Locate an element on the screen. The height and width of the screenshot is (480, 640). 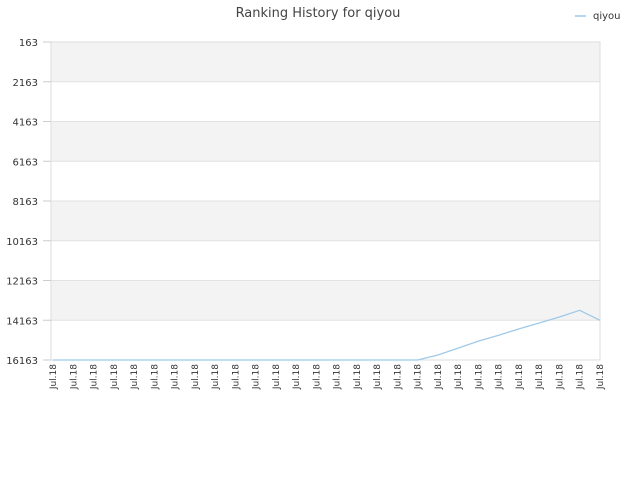
chart-title: Ranking History for qiyou is located at coordinates (318, 13).